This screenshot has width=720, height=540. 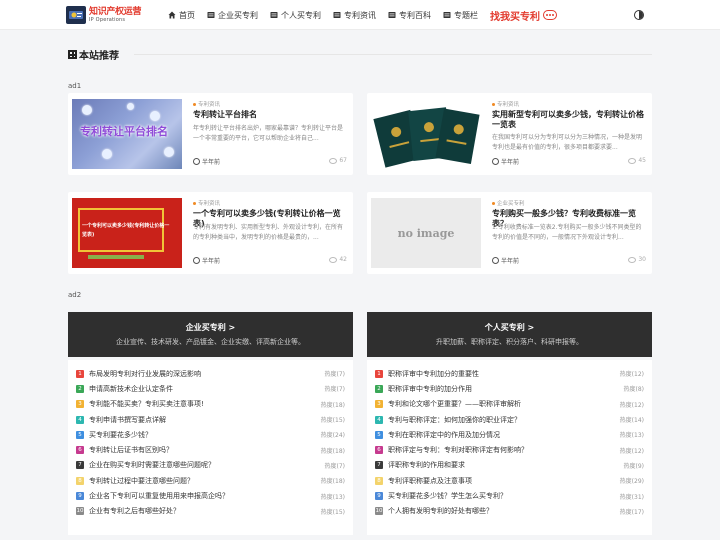 I want to click on list-item: 1 职称评审中专利加分的重要性 热度(12), so click(x=509, y=373).